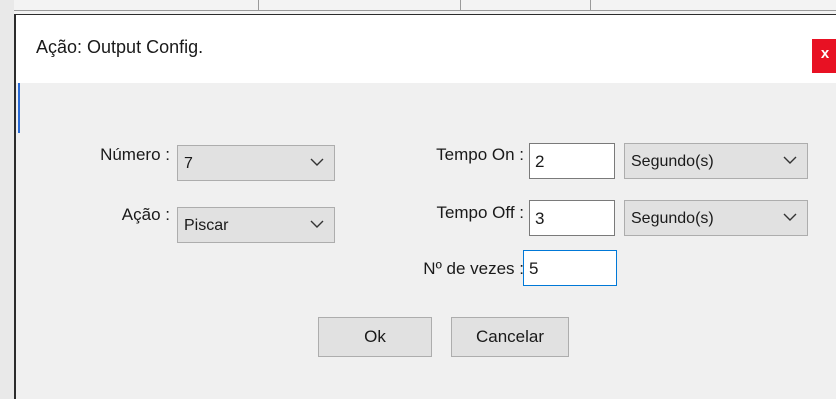 The image size is (836, 399). Describe the element at coordinates (19, 108) in the screenshot. I see `focus-accent` at that location.